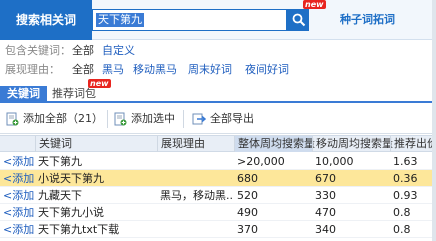  Describe the element at coordinates (60, 195) in the screenshot. I see `keyword-cell: 九藏天下` at that location.